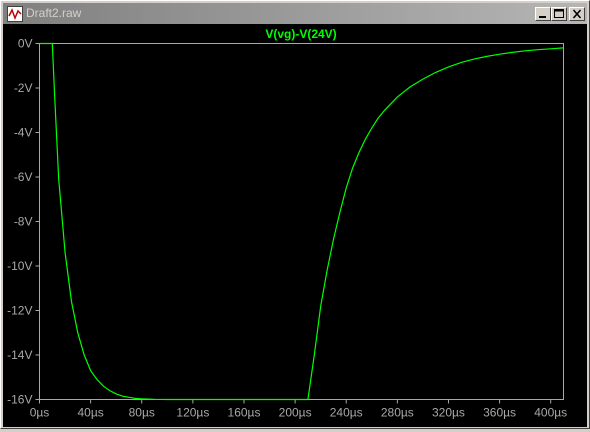 This screenshot has width=590, height=432. What do you see at coordinates (300, 34) in the screenshot?
I see `trace-title: V(vg)-V(24V)` at bounding box center [300, 34].